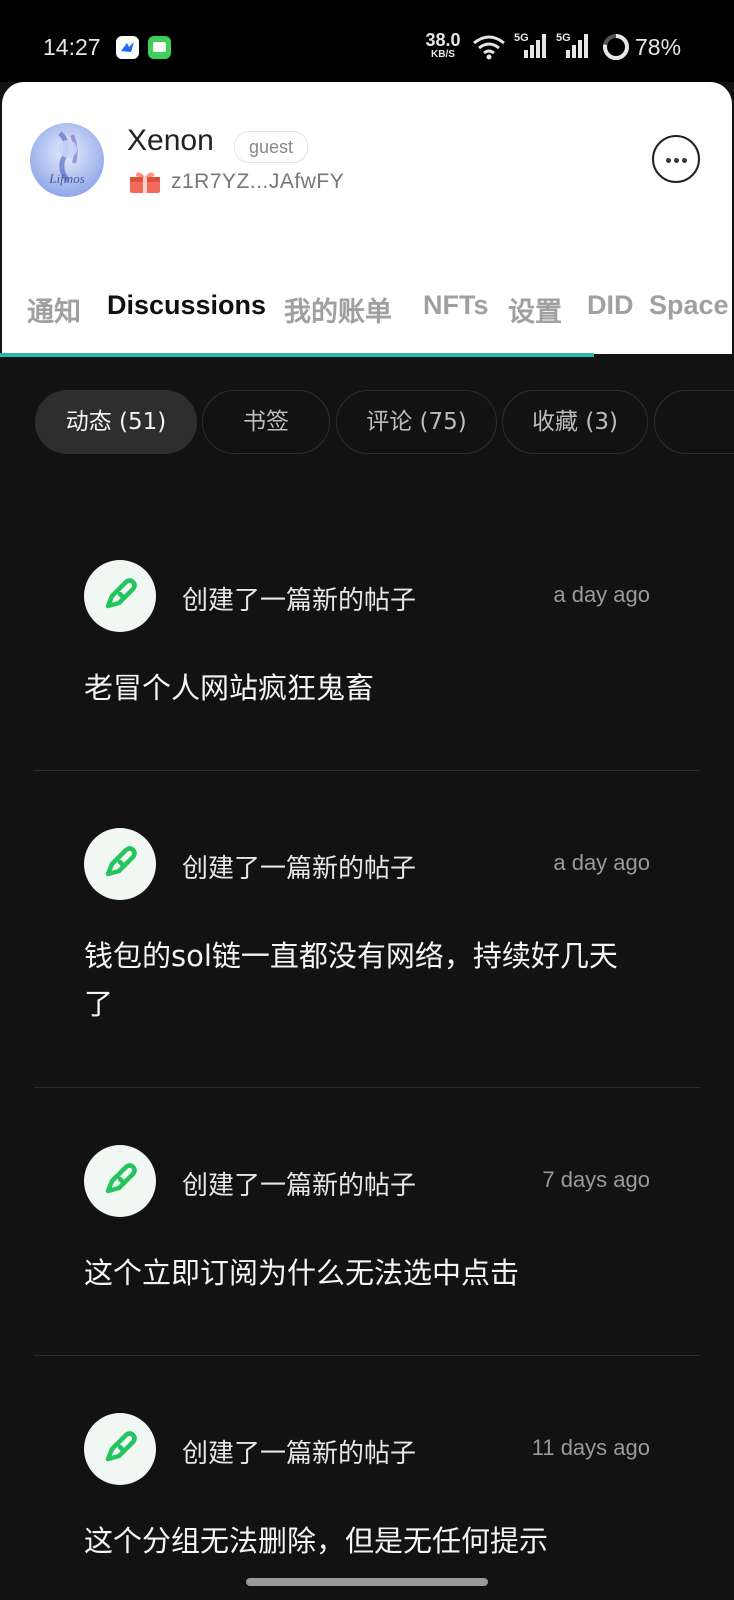 The image size is (734, 1600). Describe the element at coordinates (694, 422) in the screenshot. I see `filter-more-chip` at that location.